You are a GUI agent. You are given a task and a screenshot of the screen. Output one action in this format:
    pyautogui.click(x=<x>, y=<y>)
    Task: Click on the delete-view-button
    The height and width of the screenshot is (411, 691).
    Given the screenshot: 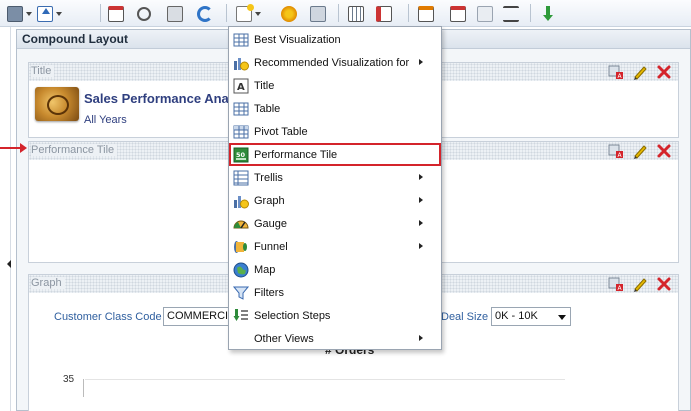 What is the action you would take?
    pyautogui.click(x=485, y=13)
    